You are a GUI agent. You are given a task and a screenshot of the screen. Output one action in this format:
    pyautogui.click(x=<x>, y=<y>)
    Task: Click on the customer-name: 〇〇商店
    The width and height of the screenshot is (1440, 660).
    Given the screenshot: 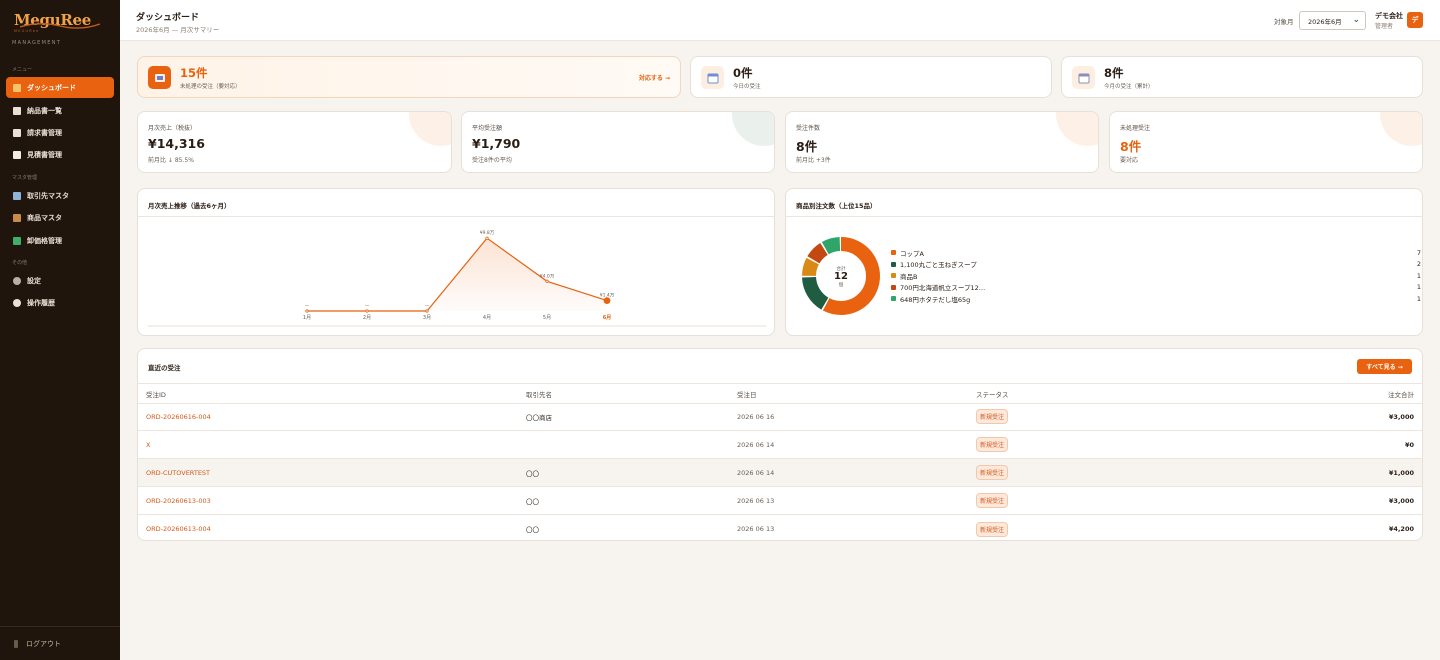 What is the action you would take?
    pyautogui.click(x=539, y=417)
    